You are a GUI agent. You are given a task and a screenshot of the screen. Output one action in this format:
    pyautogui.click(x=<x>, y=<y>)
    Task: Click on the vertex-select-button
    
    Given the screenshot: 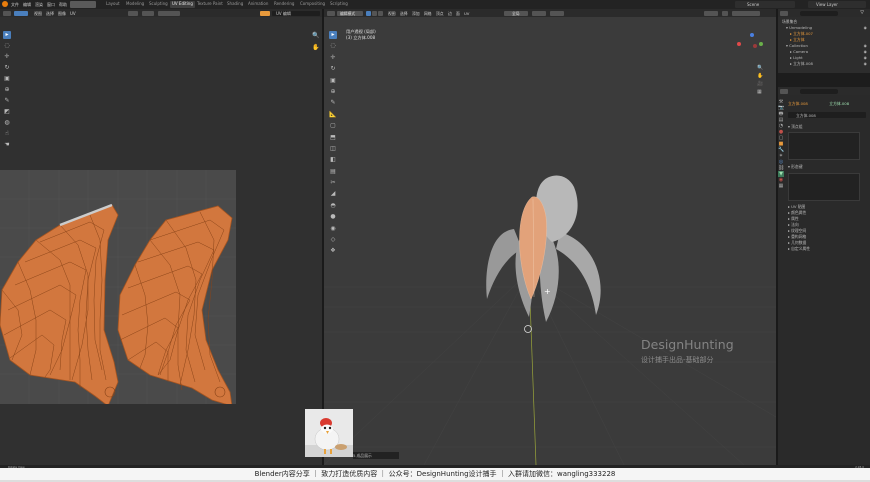 What is the action you would take?
    pyautogui.click(x=368, y=13)
    